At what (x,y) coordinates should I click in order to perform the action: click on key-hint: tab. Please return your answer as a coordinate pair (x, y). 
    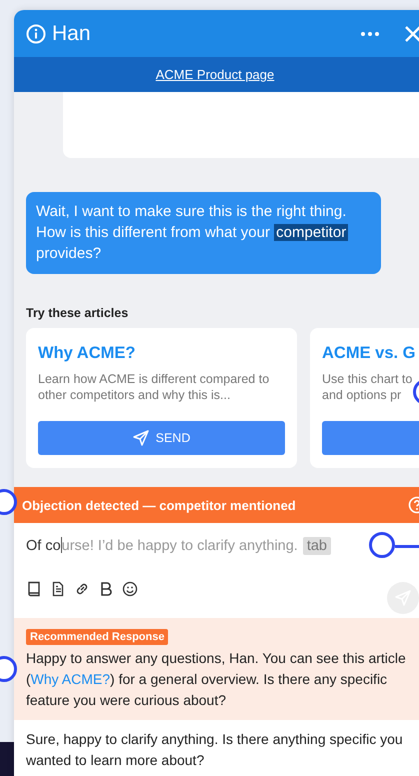
    Looking at the image, I should click on (316, 546).